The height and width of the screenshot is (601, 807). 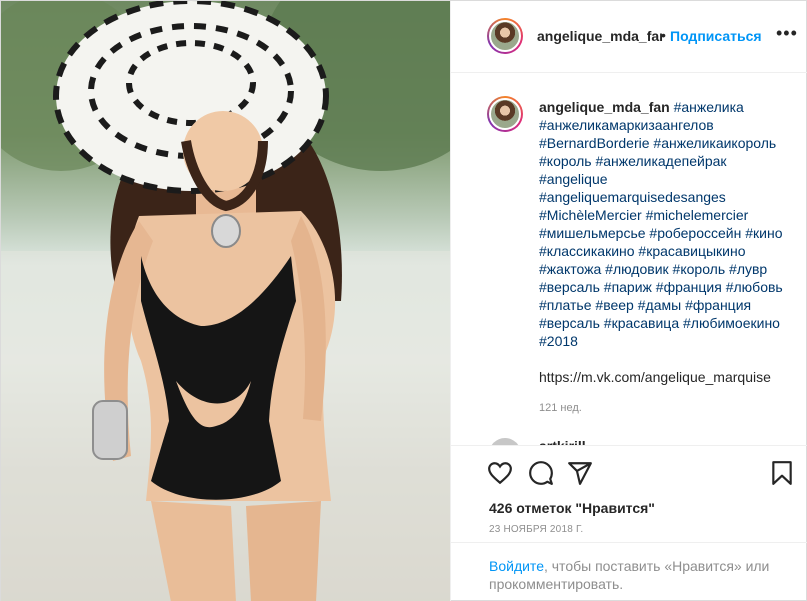 What do you see at coordinates (691, 251) in the screenshot?
I see `hashtag-link: #красавицыкино` at bounding box center [691, 251].